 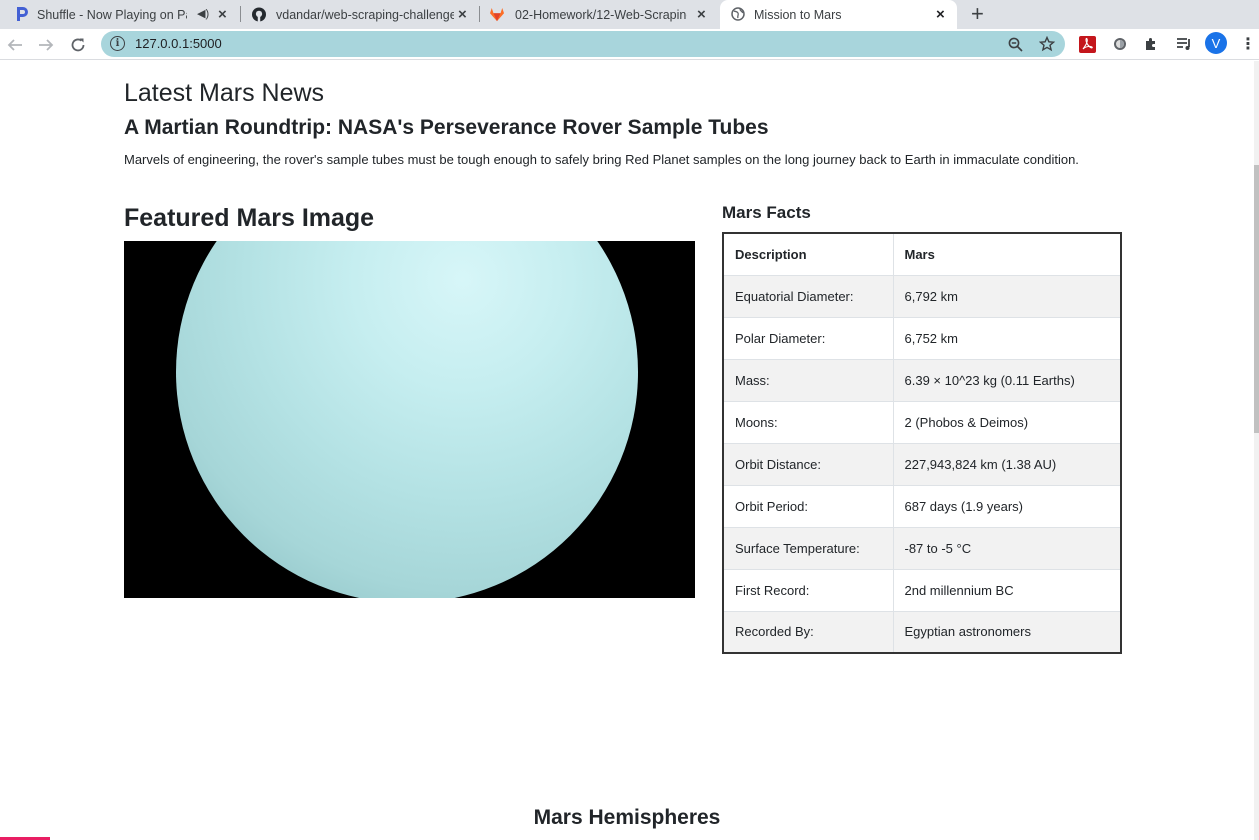 What do you see at coordinates (808, 464) in the screenshot?
I see `table-cell: Orbit Distance:` at bounding box center [808, 464].